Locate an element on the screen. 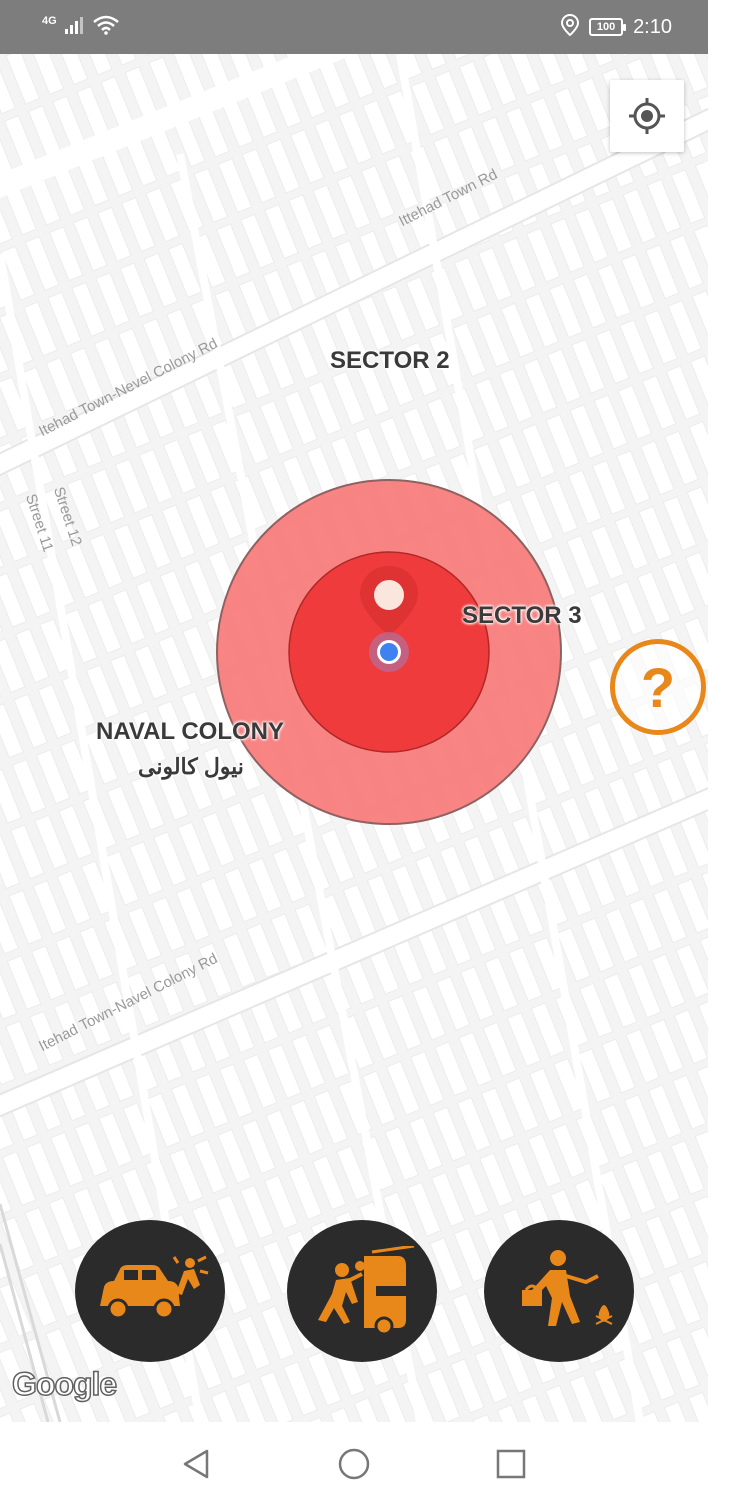  back-button is located at coordinates (196, 1464).